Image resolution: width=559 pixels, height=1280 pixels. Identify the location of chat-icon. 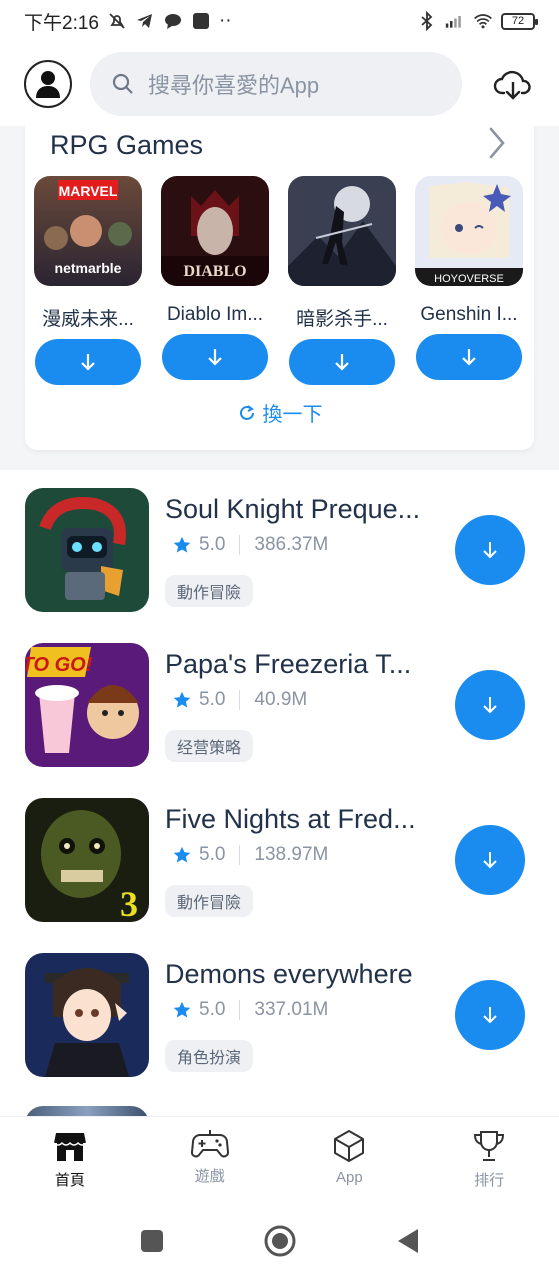
(173, 21).